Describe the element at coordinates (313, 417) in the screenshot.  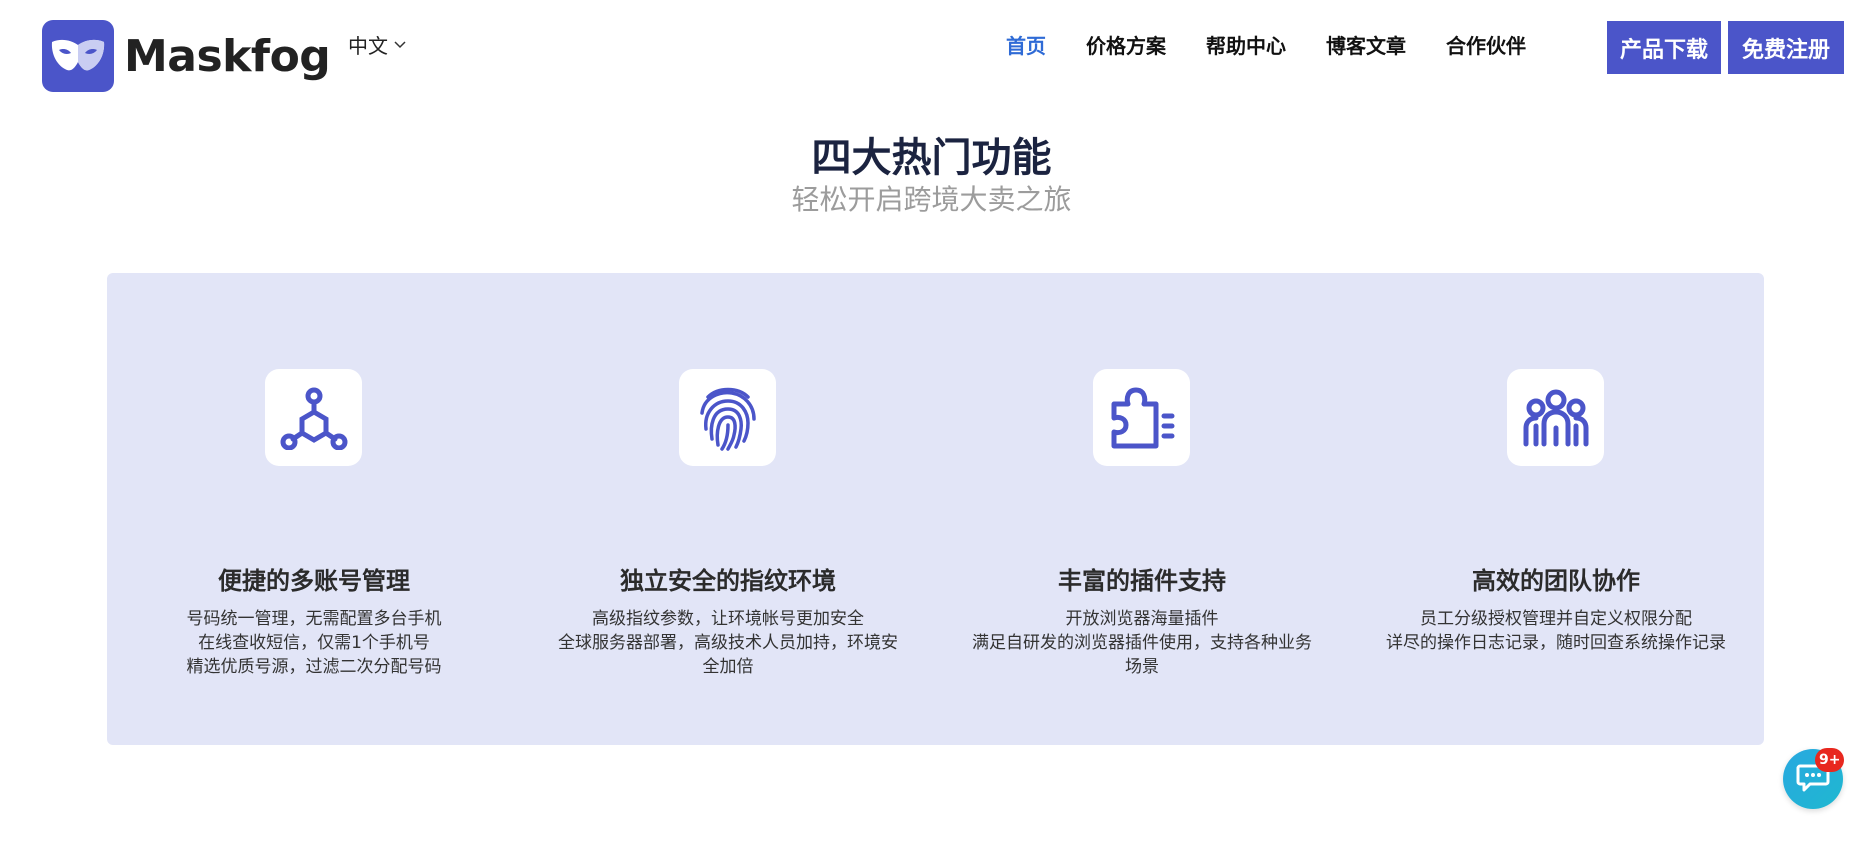
I see `network-nodes-icon` at that location.